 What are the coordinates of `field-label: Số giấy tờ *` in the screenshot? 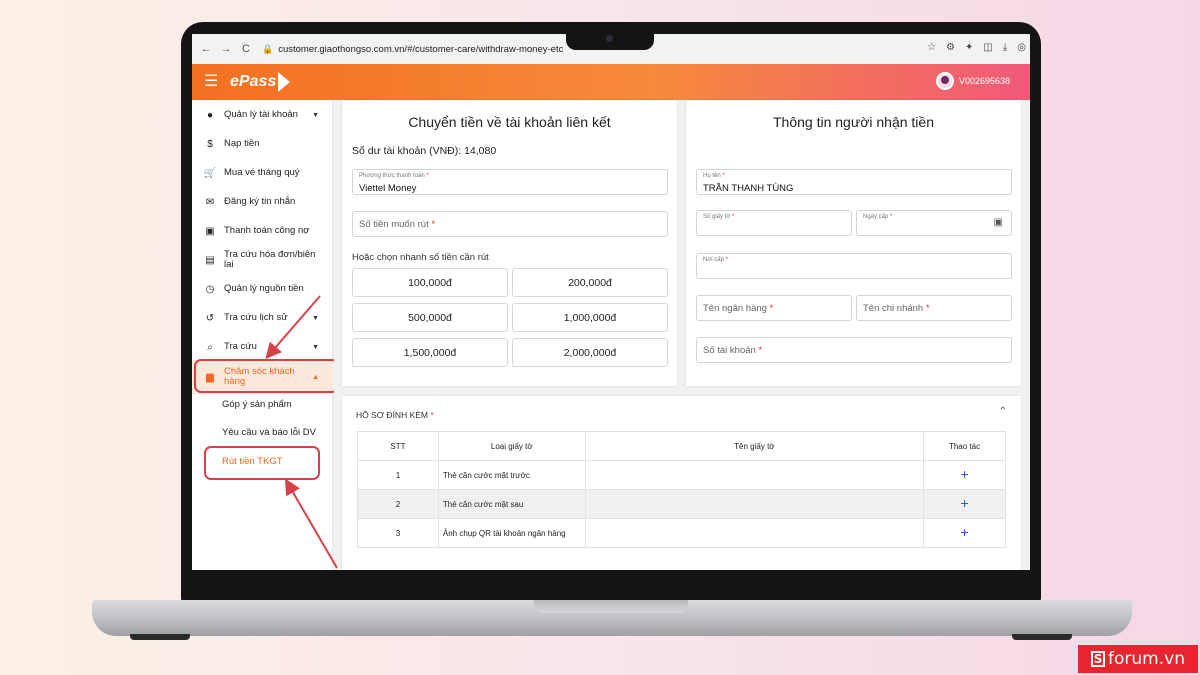 It's located at (718, 217).